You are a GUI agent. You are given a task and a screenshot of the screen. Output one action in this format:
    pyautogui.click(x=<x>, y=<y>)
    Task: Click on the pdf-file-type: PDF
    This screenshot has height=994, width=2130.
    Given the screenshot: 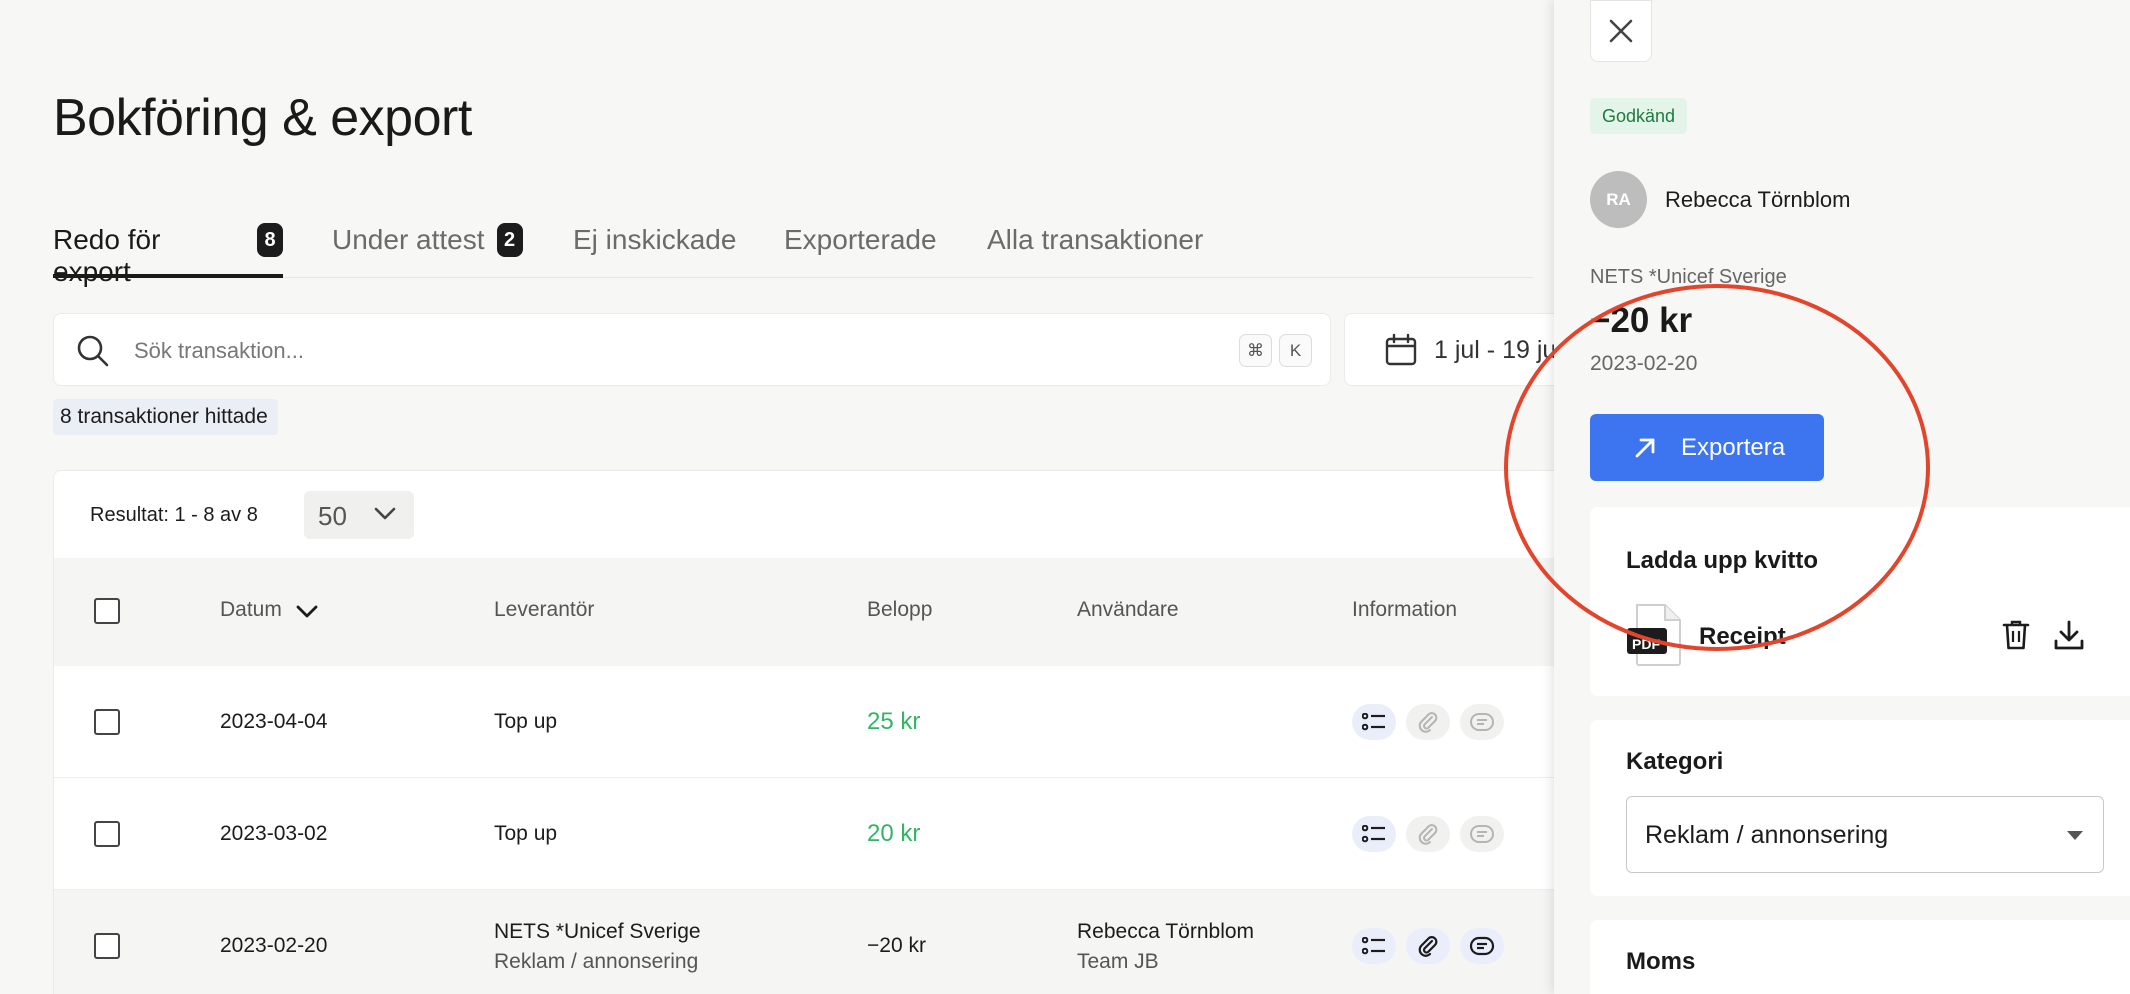 What is the action you would take?
    pyautogui.click(x=1646, y=644)
    